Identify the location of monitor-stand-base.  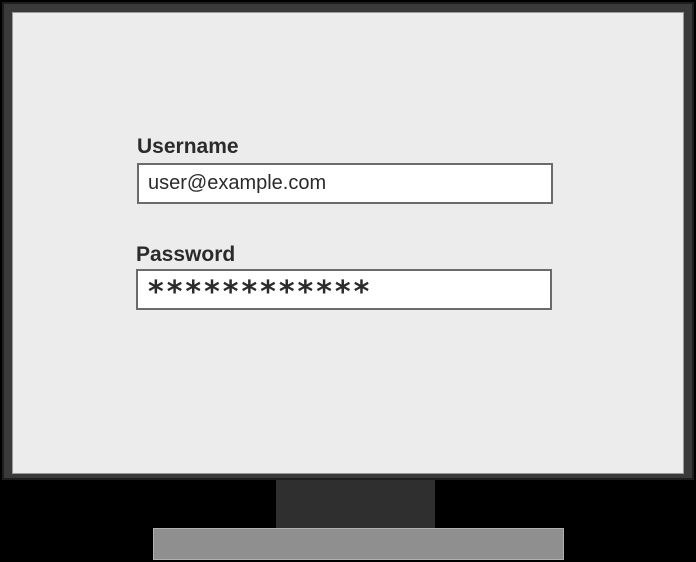
(358, 544).